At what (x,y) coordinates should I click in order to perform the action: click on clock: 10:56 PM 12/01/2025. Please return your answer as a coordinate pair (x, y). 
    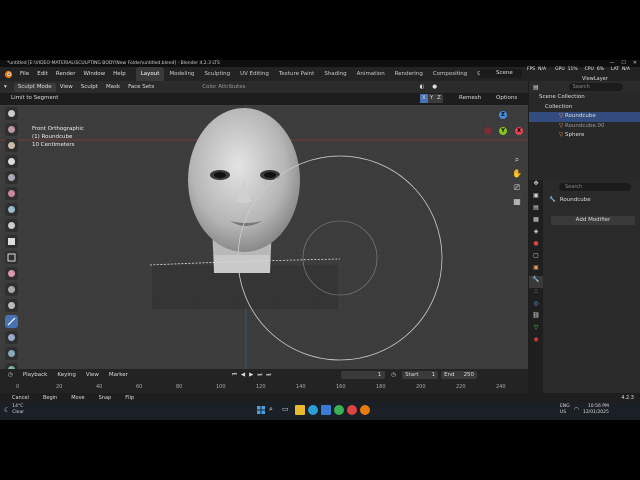
    Looking at the image, I should click on (596, 410).